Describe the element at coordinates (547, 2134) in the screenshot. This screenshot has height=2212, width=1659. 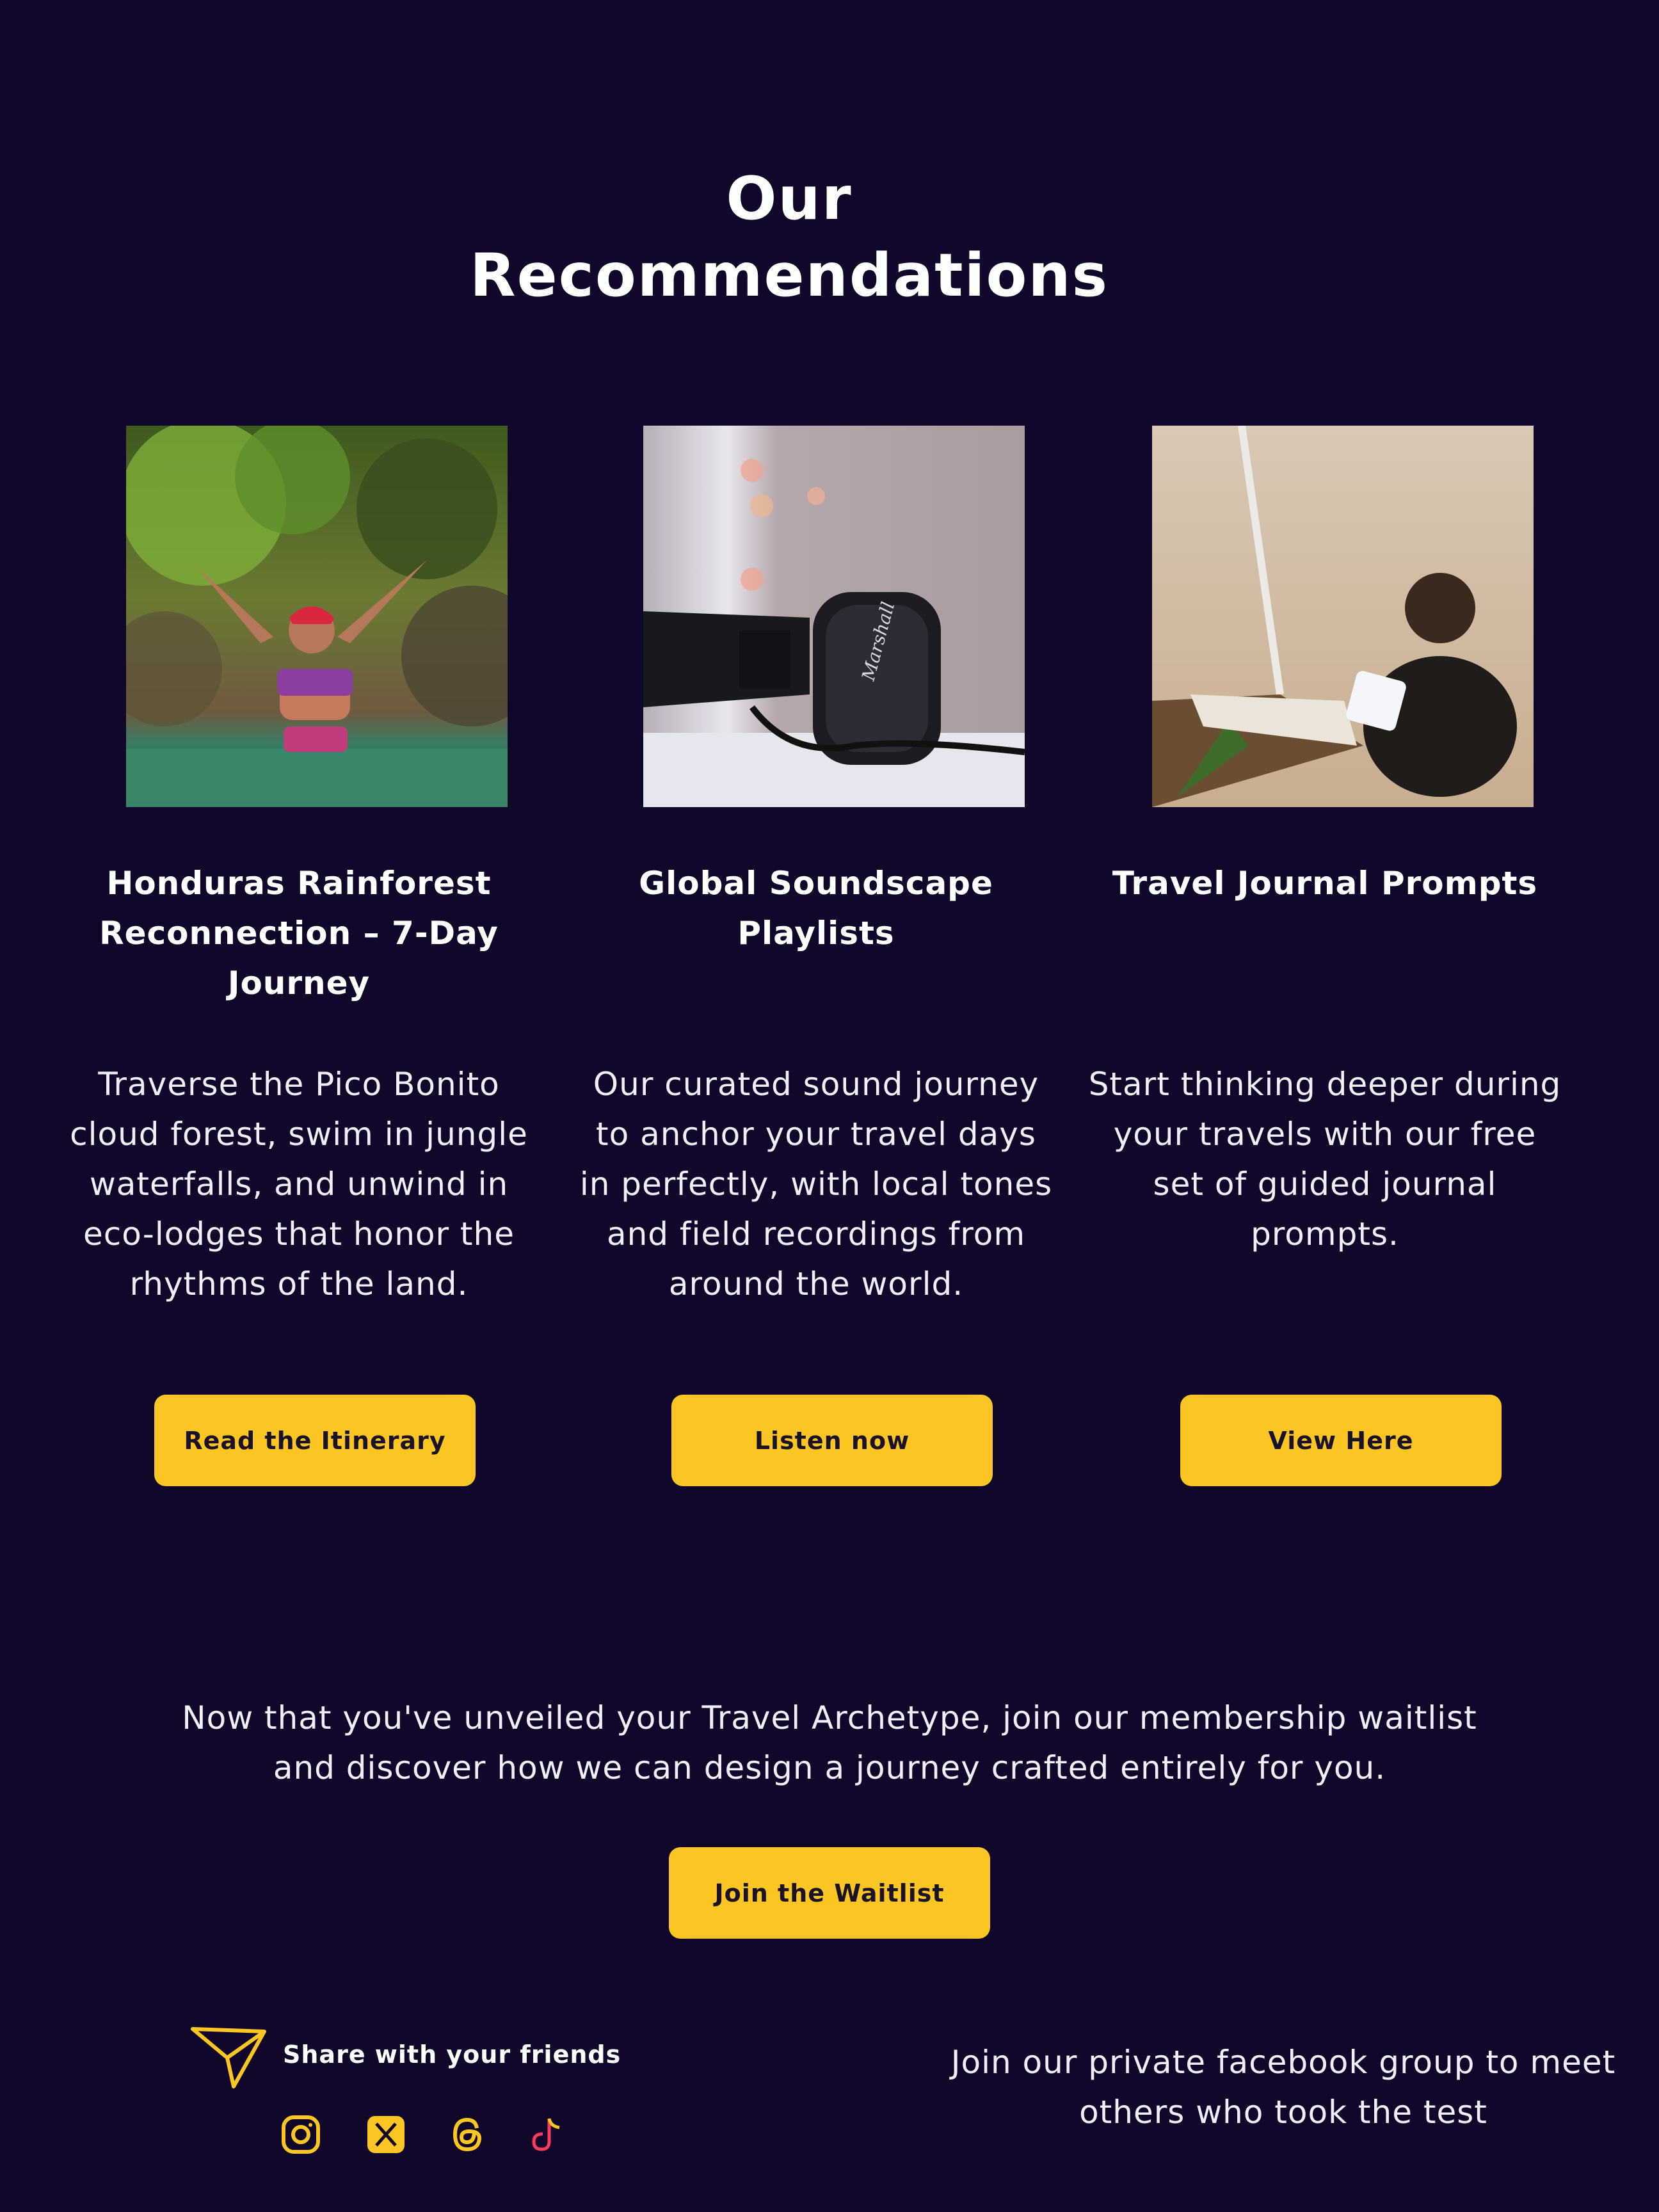
I see `tiktok-icon` at that location.